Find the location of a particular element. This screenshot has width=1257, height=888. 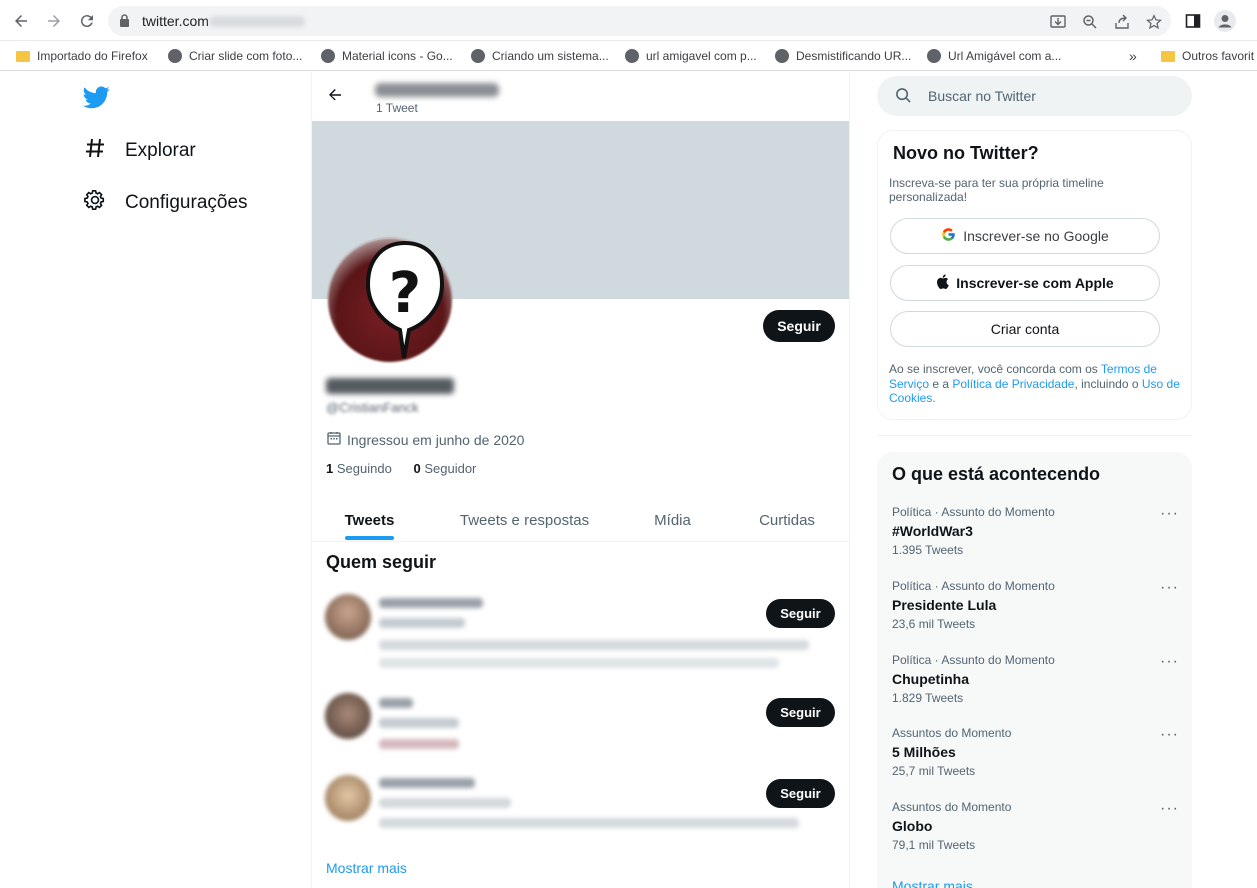

signup-title: Novo no Twitter? is located at coordinates (966, 153).